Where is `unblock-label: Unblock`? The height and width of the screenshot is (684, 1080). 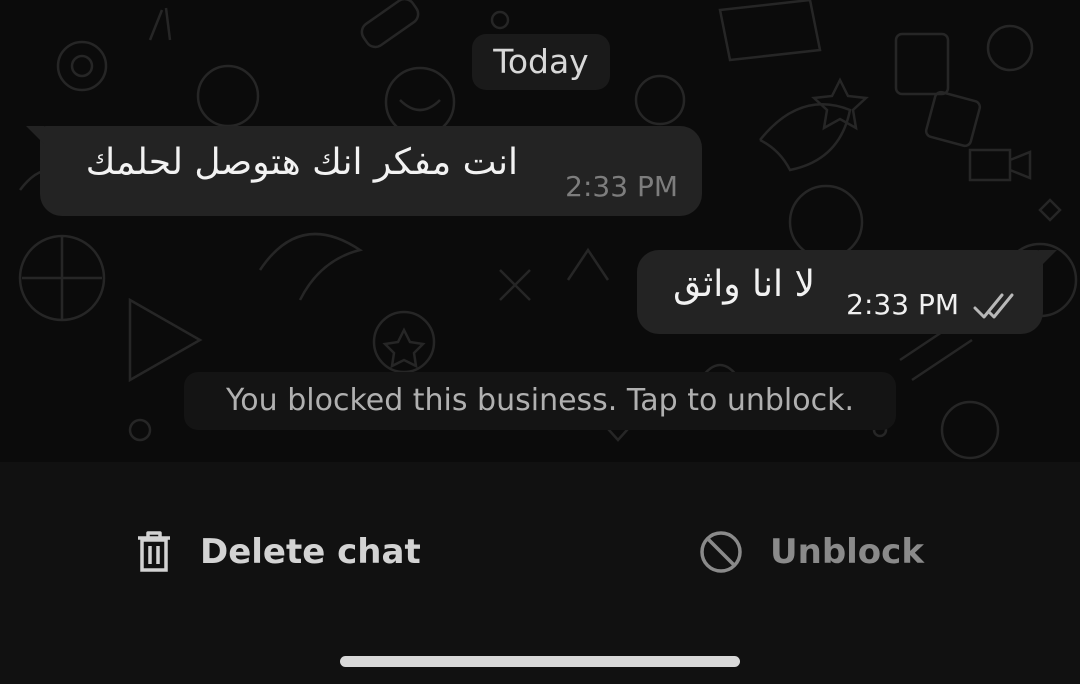 unblock-label: Unblock is located at coordinates (847, 552).